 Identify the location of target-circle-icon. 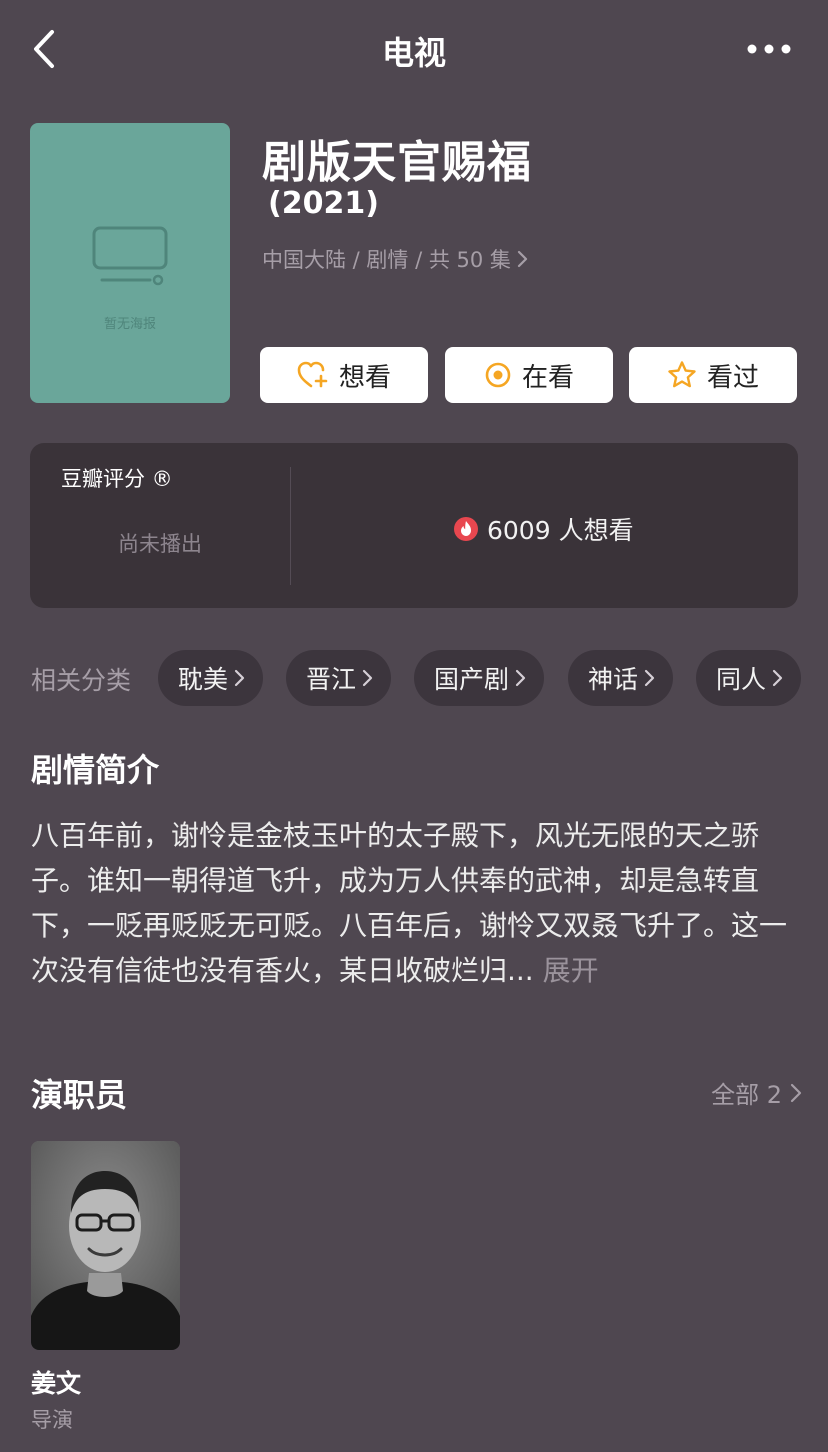
(498, 375).